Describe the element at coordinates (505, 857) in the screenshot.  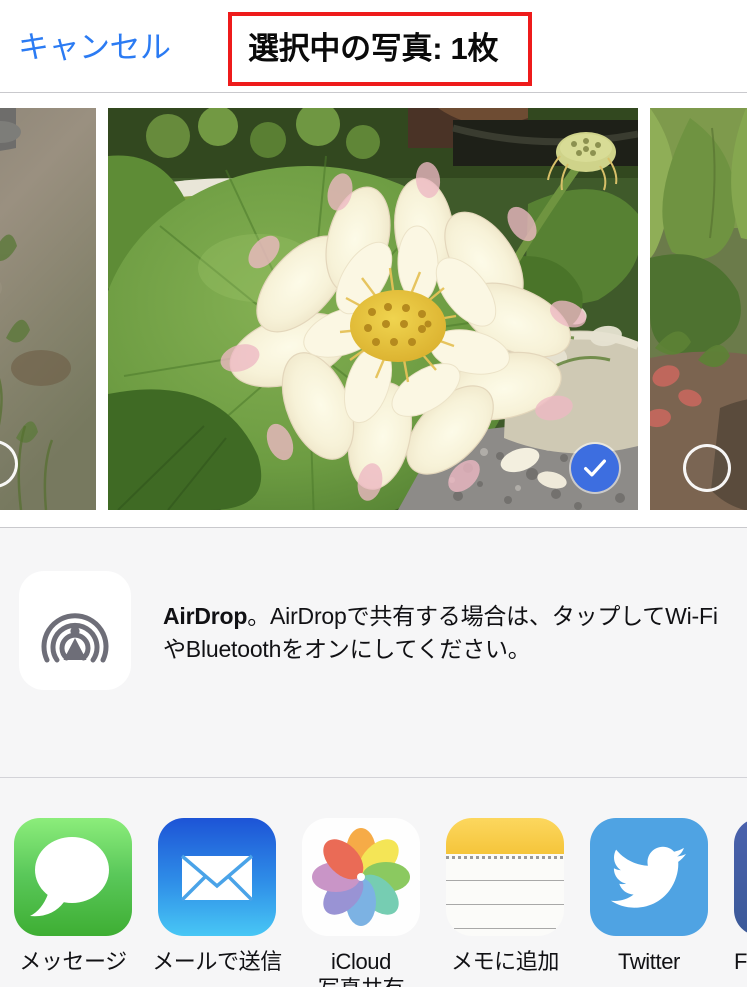
I see `notes-dotted-line` at that location.